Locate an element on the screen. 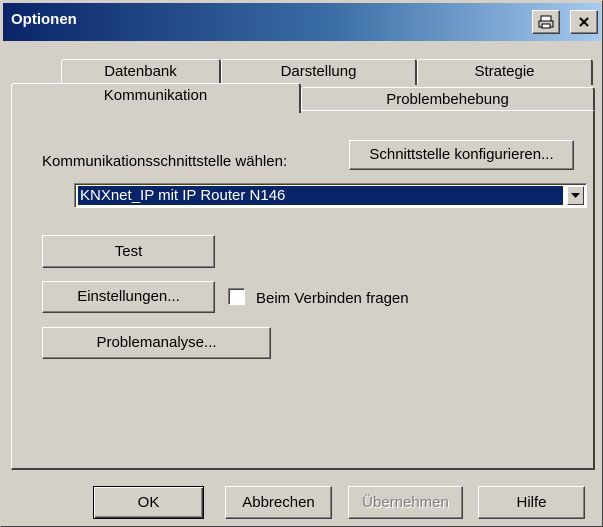 The width and height of the screenshot is (603, 527). chevron-down-icon is located at coordinates (575, 195).